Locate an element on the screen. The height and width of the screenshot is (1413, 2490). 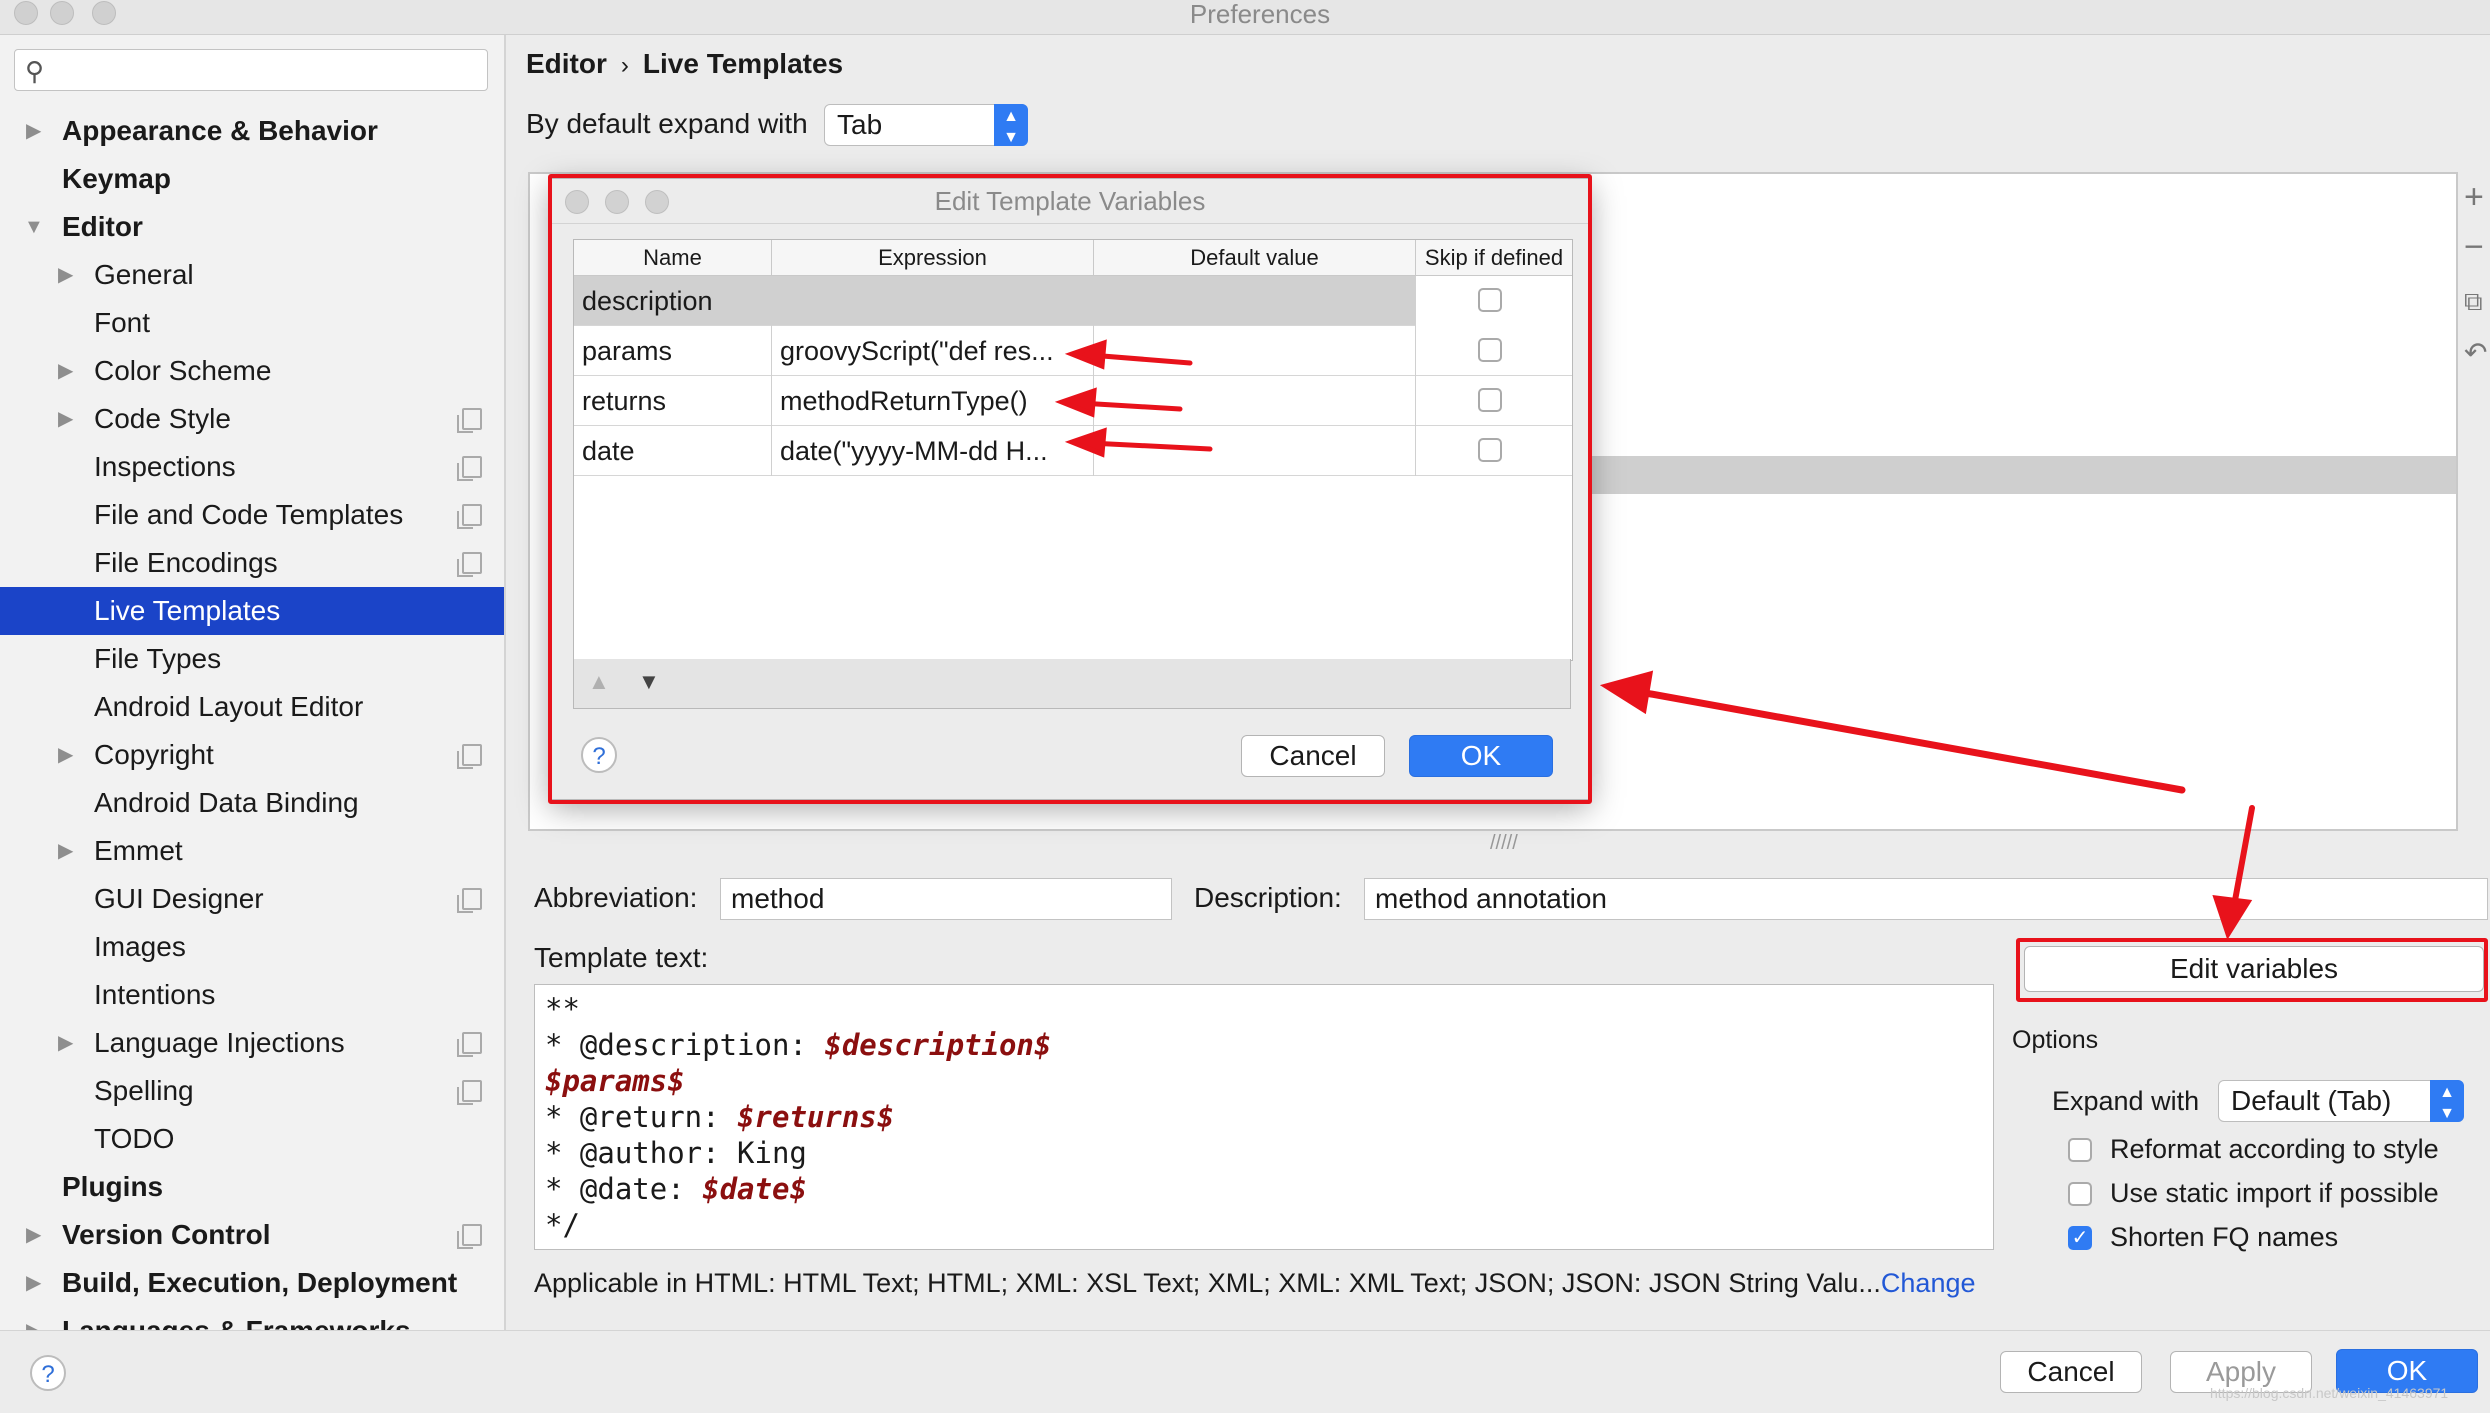
annotation-arrowhead-returns is located at coordinates (1075, 402).